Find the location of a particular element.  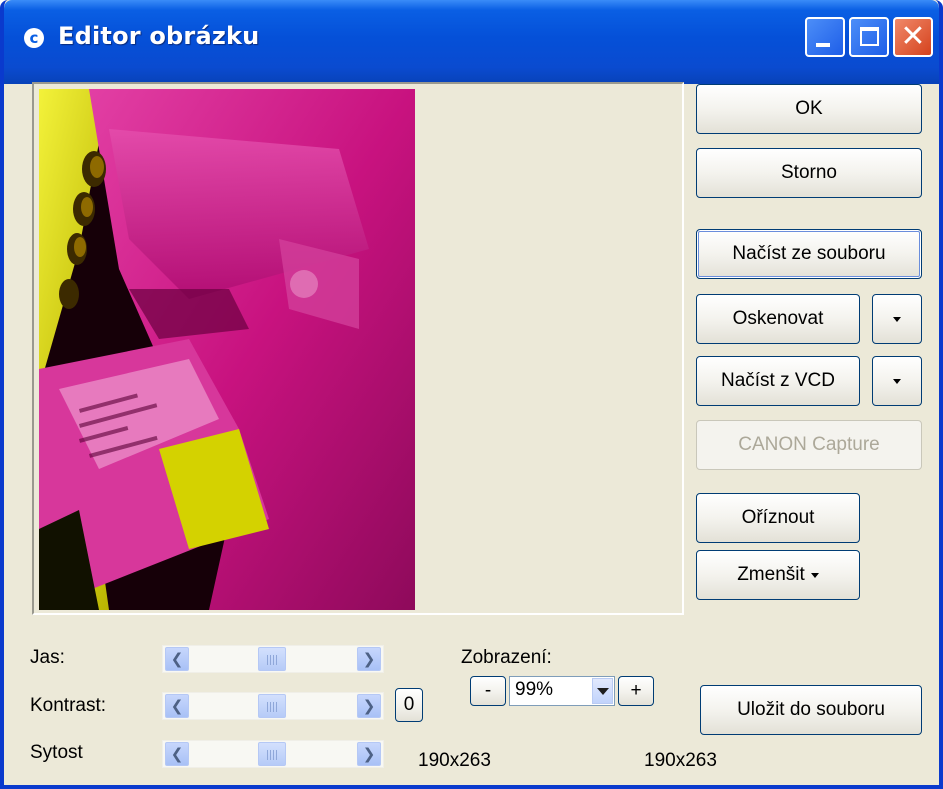

zoom-value: 99% is located at coordinates (534, 689).